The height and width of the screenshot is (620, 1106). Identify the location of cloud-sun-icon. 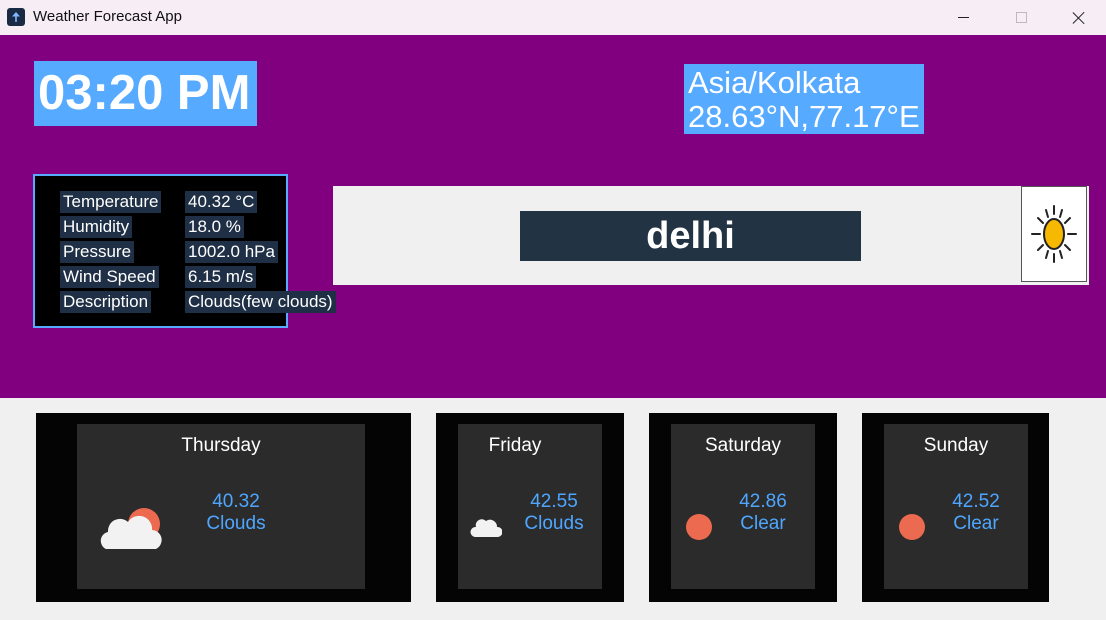
(131, 528).